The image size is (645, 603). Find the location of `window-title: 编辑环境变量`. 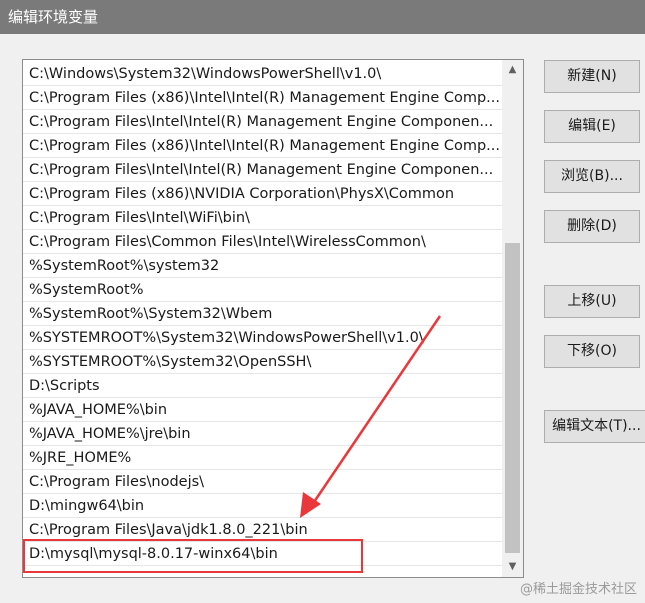

window-title: 编辑环境变量 is located at coordinates (322, 17).